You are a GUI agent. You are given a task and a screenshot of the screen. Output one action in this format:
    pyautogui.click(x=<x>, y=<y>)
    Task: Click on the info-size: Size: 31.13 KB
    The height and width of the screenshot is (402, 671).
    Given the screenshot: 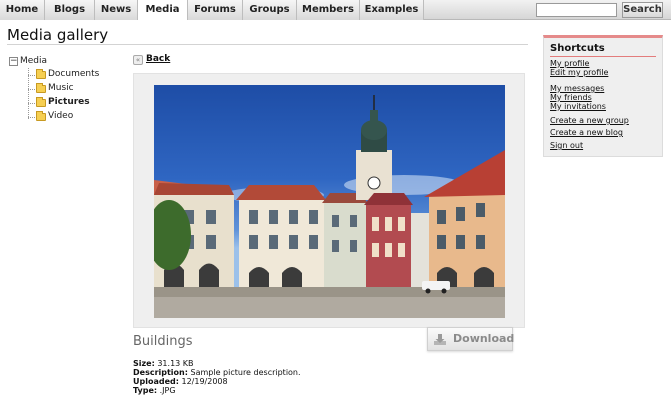 What is the action you would take?
    pyautogui.click(x=163, y=363)
    